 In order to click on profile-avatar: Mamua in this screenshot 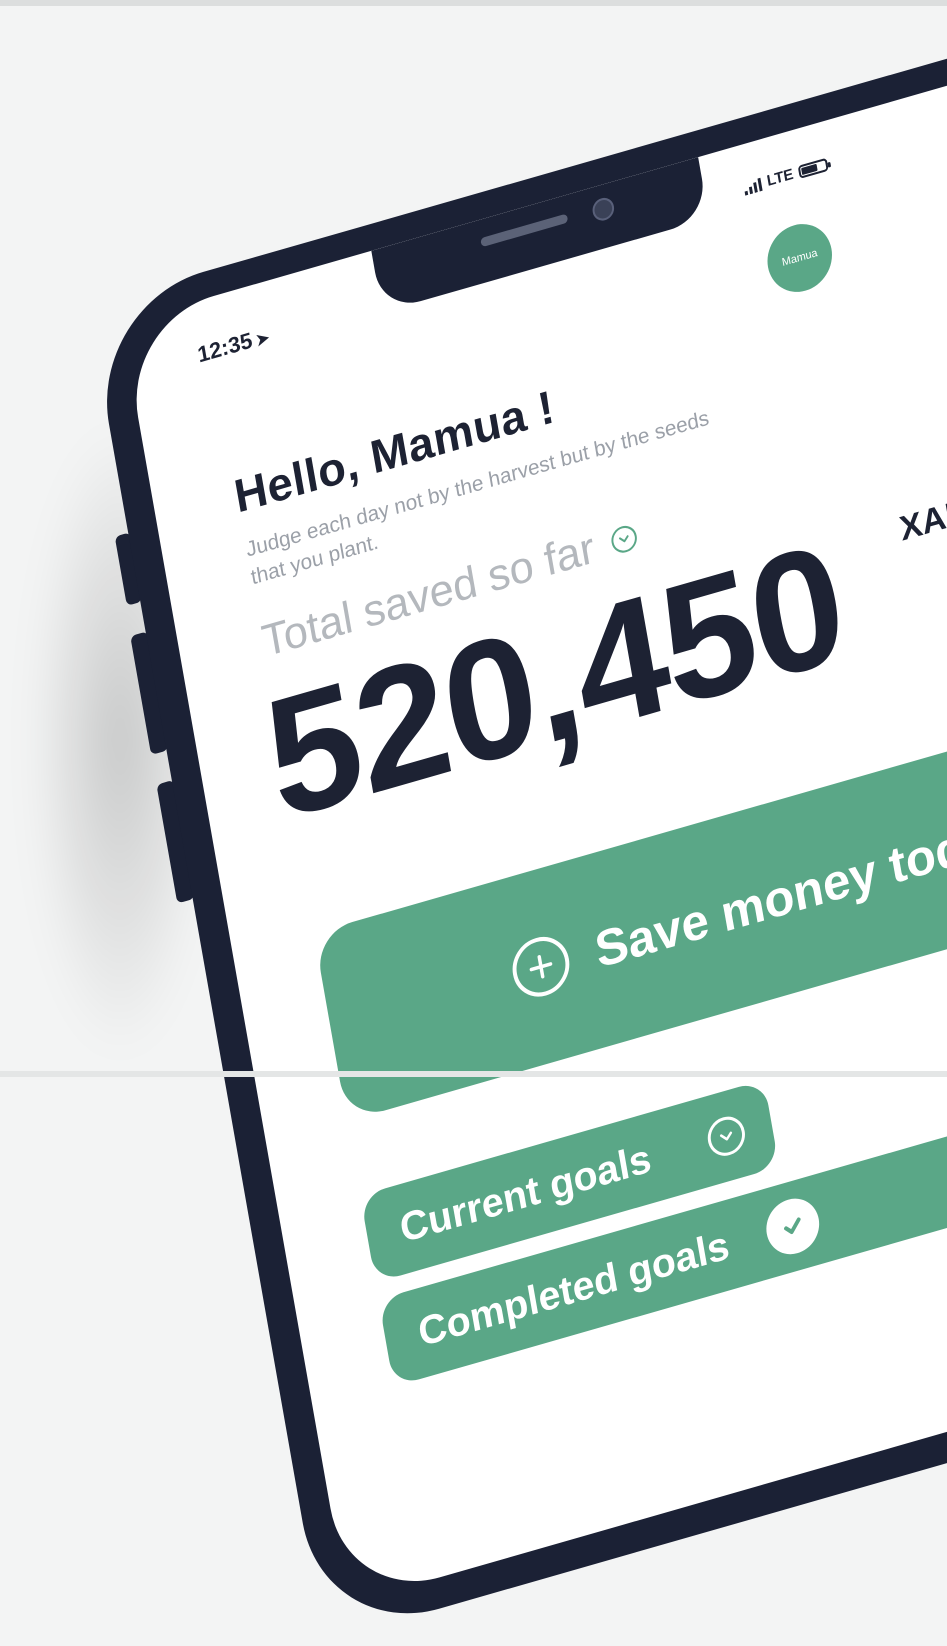, I will do `click(800, 258)`.